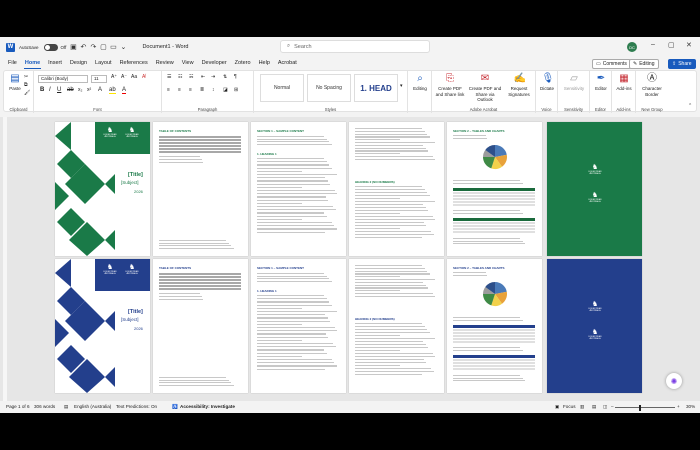  I want to click on zoom-in-icon: +, so click(678, 406).